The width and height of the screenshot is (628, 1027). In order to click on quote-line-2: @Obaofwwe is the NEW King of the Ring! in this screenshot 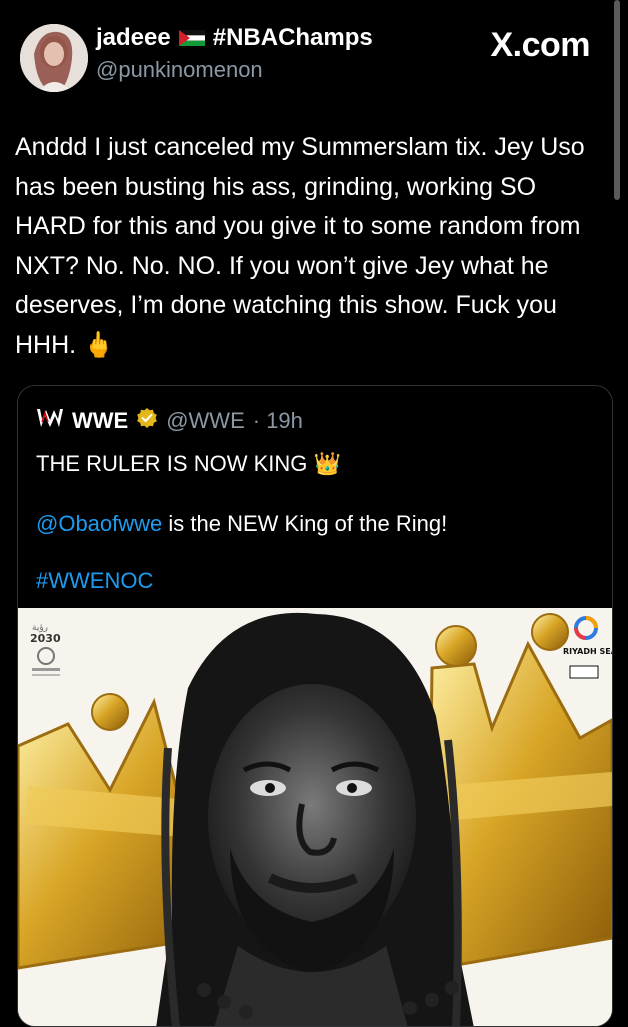, I will do `click(241, 524)`.